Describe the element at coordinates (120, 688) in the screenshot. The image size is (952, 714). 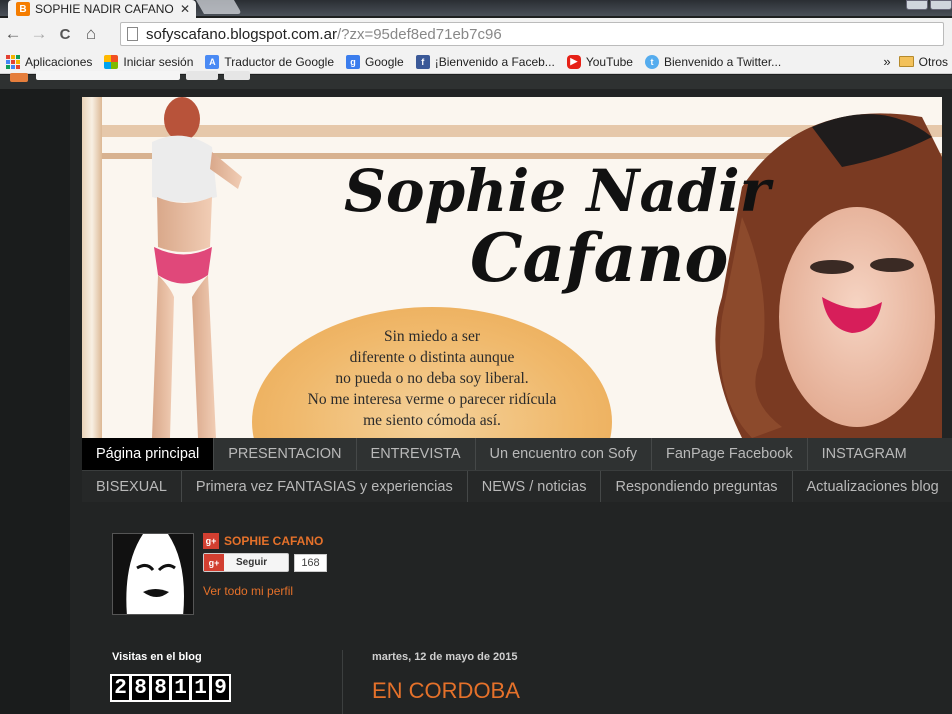
I see `counter-digit: 2` at that location.